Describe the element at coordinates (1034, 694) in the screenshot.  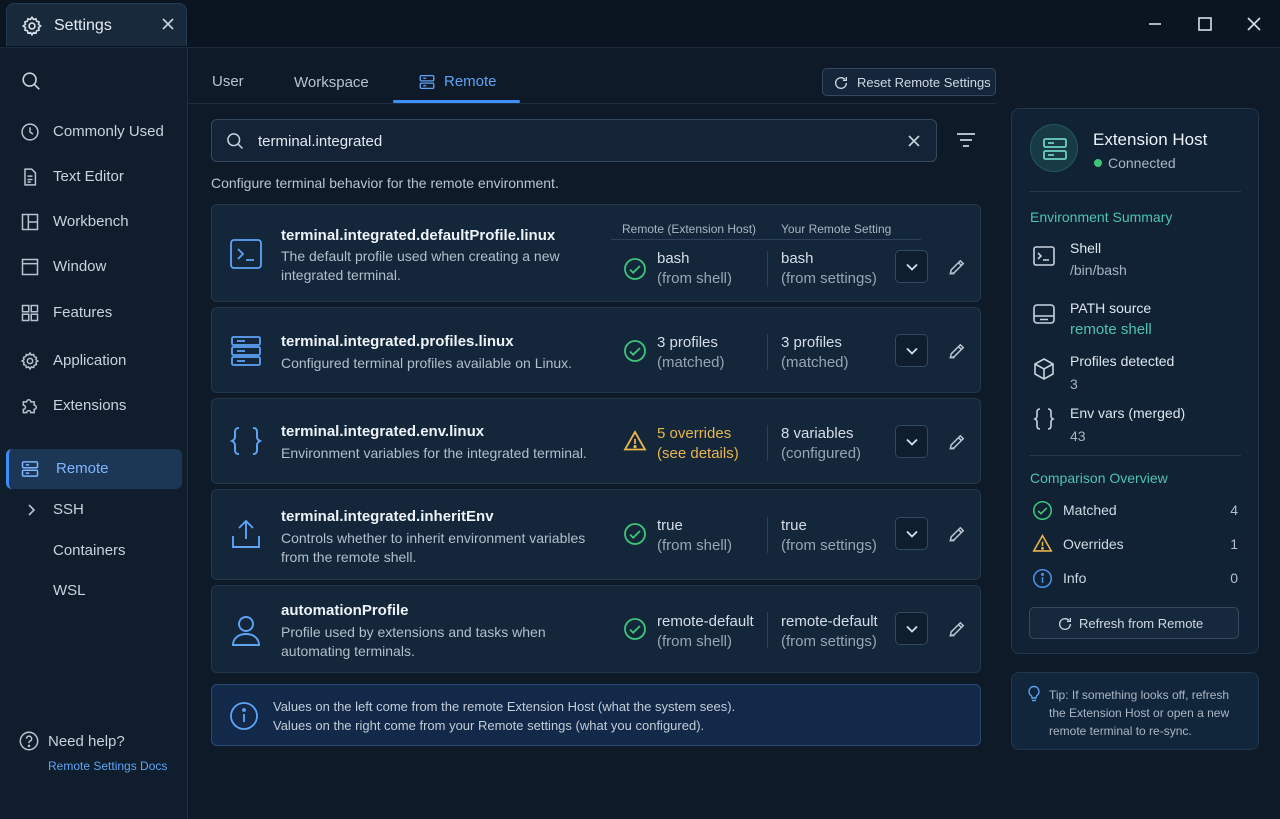
I see `lightbulb-icon` at that location.